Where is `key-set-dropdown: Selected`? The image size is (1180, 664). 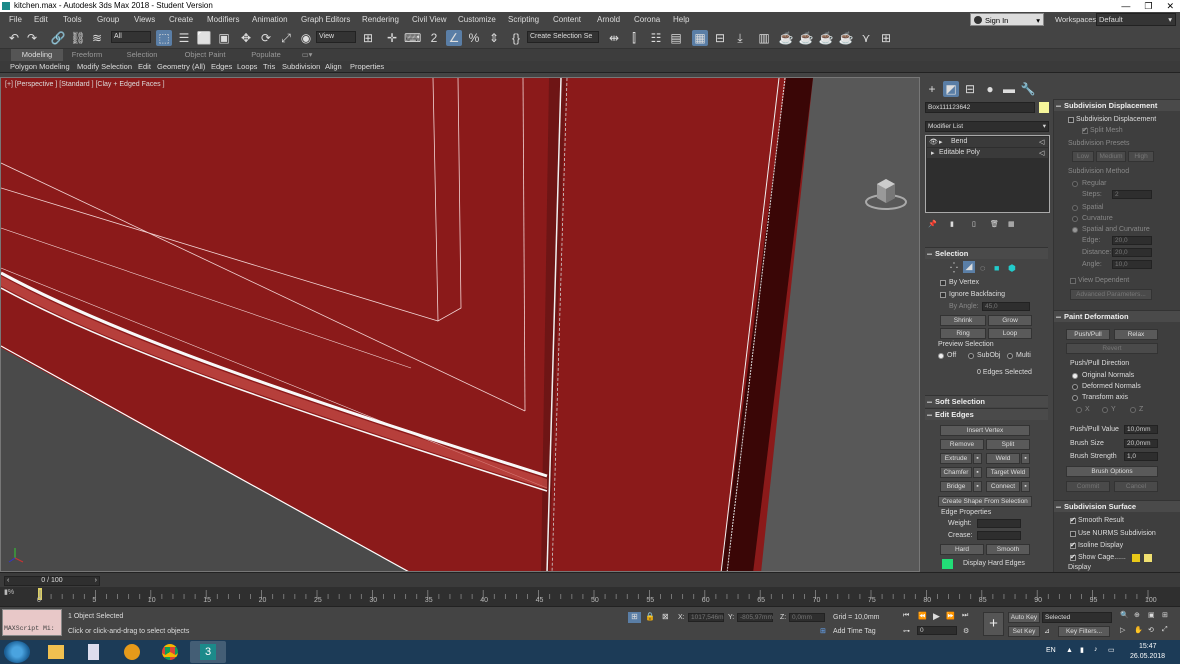
key-set-dropdown: Selected is located at coordinates (1077, 617).